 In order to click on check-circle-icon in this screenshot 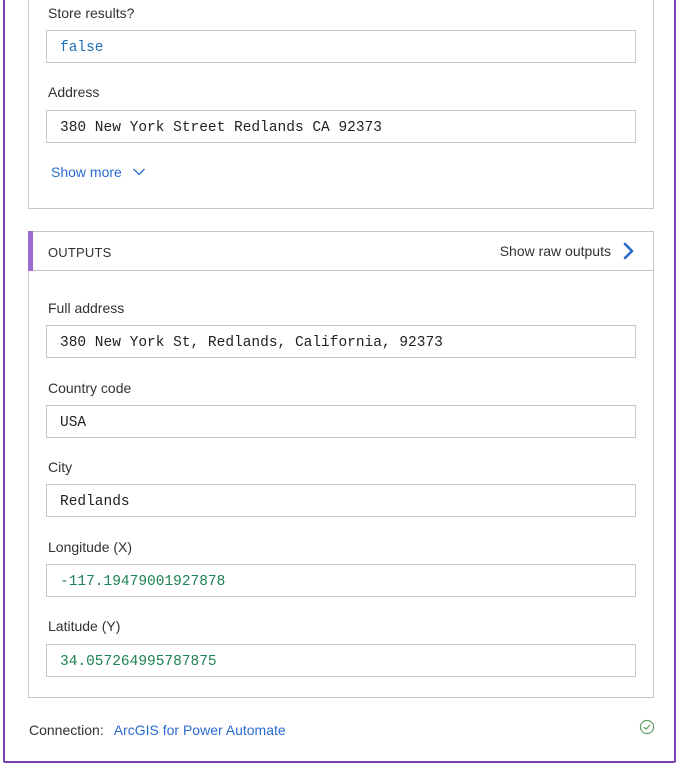, I will do `click(647, 727)`.